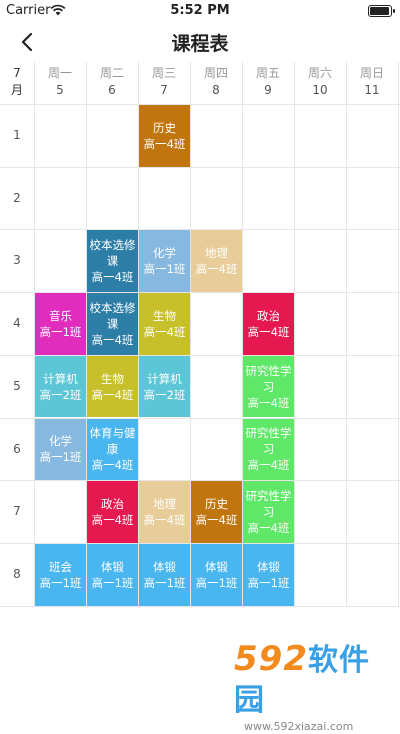 Image resolution: width=400 pixels, height=734 pixels. Describe the element at coordinates (216, 90) in the screenshot. I see `day-date: 8` at that location.